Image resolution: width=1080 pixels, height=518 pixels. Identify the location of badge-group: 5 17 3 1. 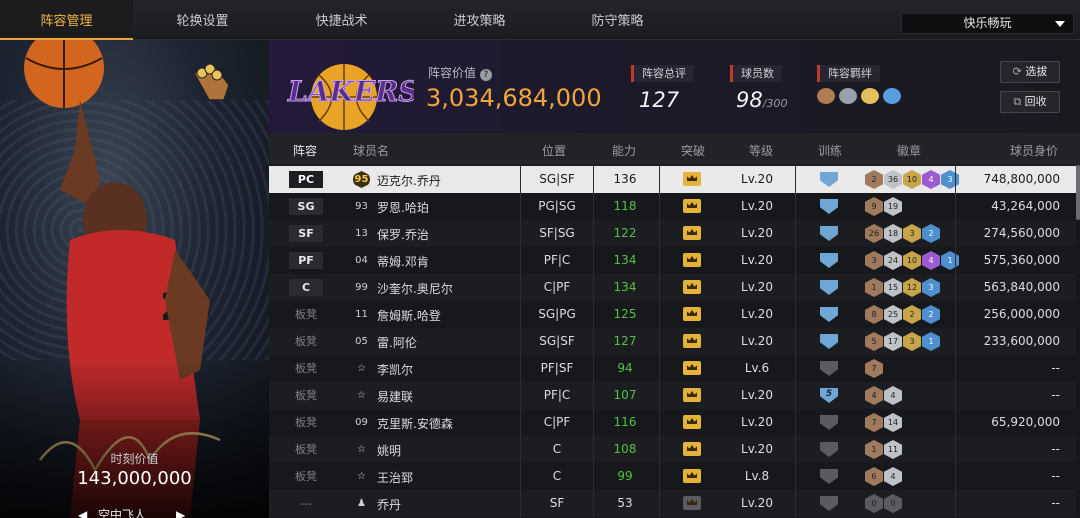
(902, 341).